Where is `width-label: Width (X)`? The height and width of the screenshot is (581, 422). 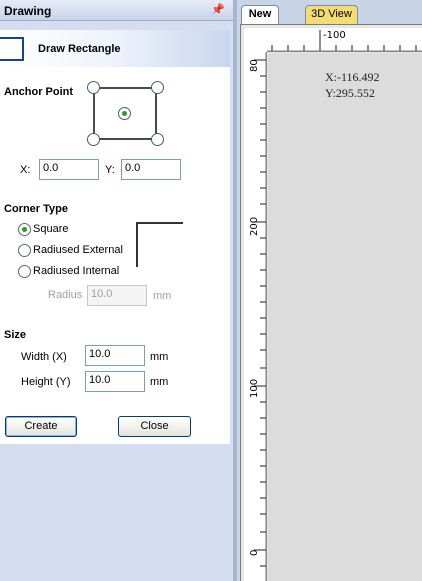 width-label: Width (X) is located at coordinates (44, 357).